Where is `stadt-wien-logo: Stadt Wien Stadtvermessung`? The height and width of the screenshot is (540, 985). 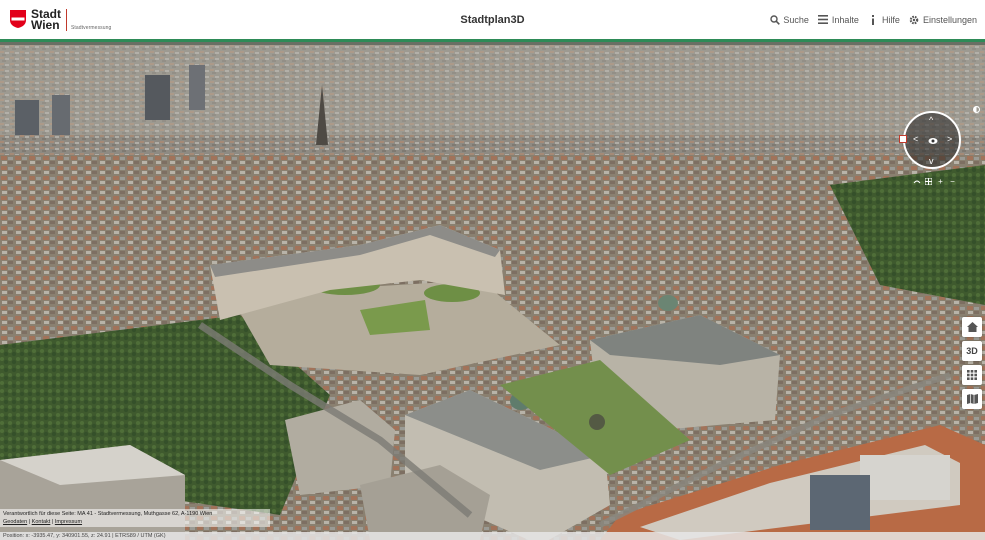 stadt-wien-logo: Stadt Wien Stadtvermessung is located at coordinates (60, 20).